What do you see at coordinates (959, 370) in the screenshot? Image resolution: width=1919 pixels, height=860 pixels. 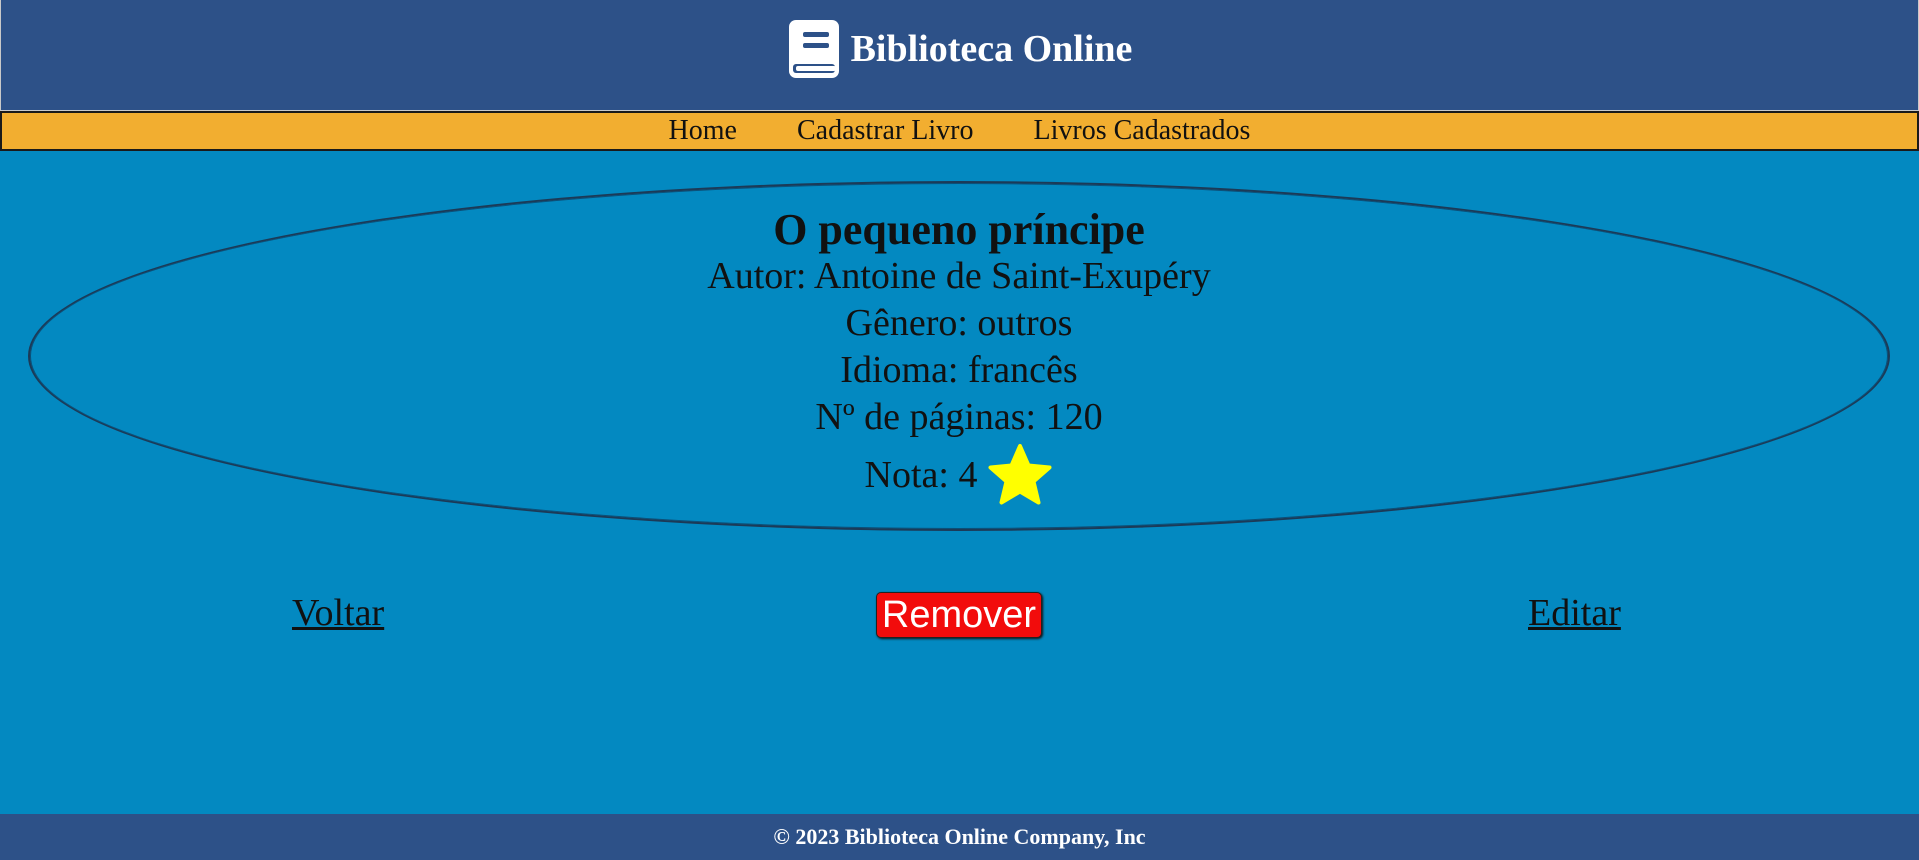 I see `book-language: Idioma: francês` at bounding box center [959, 370].